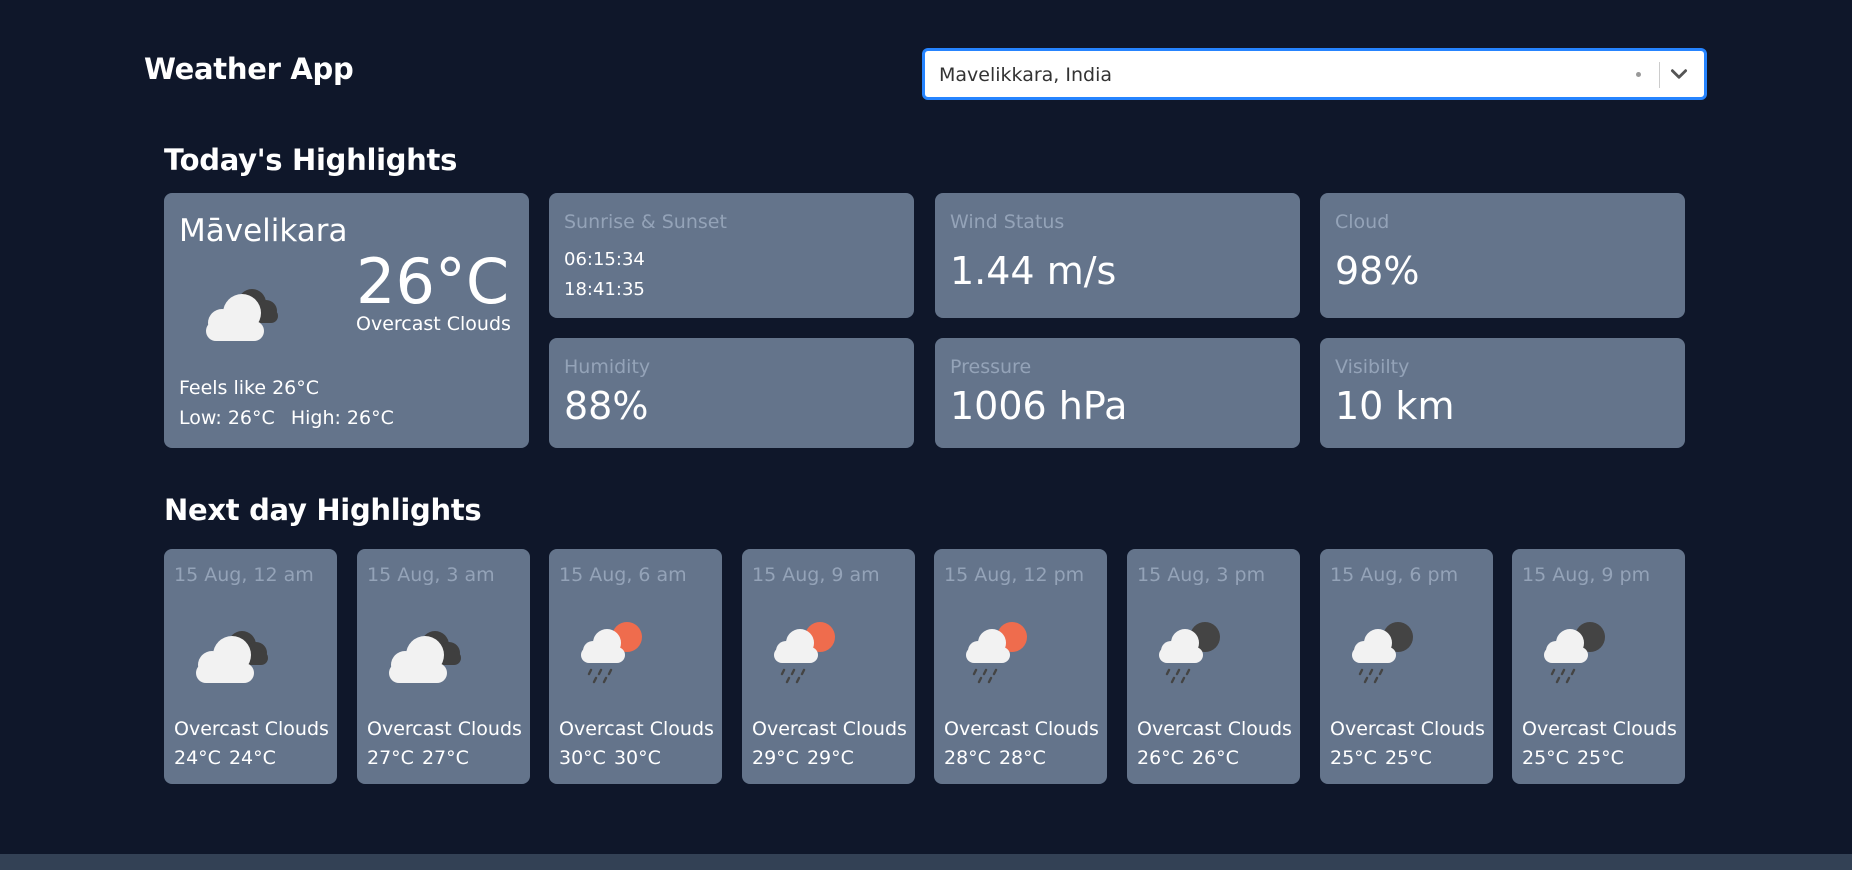  What do you see at coordinates (1025, 75) in the screenshot?
I see `search-selected-value: Mavelikkara, India` at bounding box center [1025, 75].